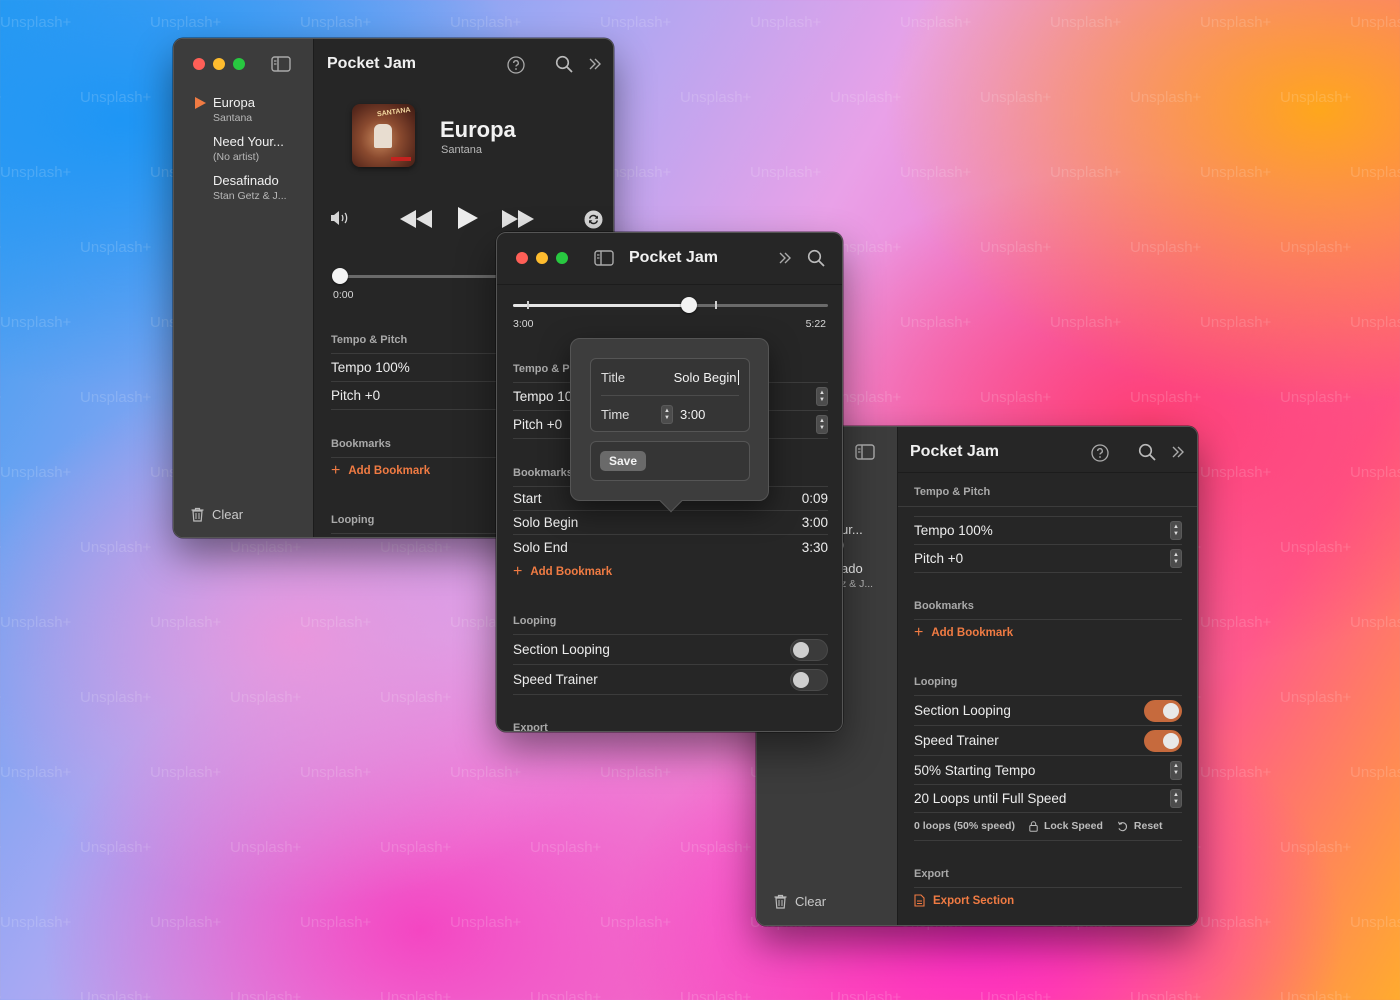 The image size is (1400, 1000). What do you see at coordinates (546, 522) in the screenshot?
I see `bookmark-name: Solo Begin` at bounding box center [546, 522].